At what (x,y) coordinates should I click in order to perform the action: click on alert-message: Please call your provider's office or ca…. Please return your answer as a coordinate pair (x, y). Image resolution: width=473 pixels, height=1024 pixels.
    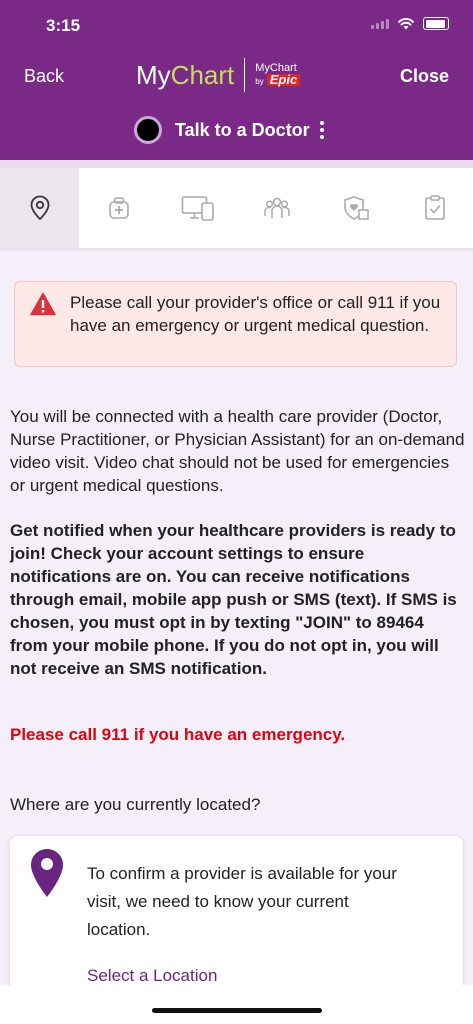
    Looking at the image, I should click on (255, 314).